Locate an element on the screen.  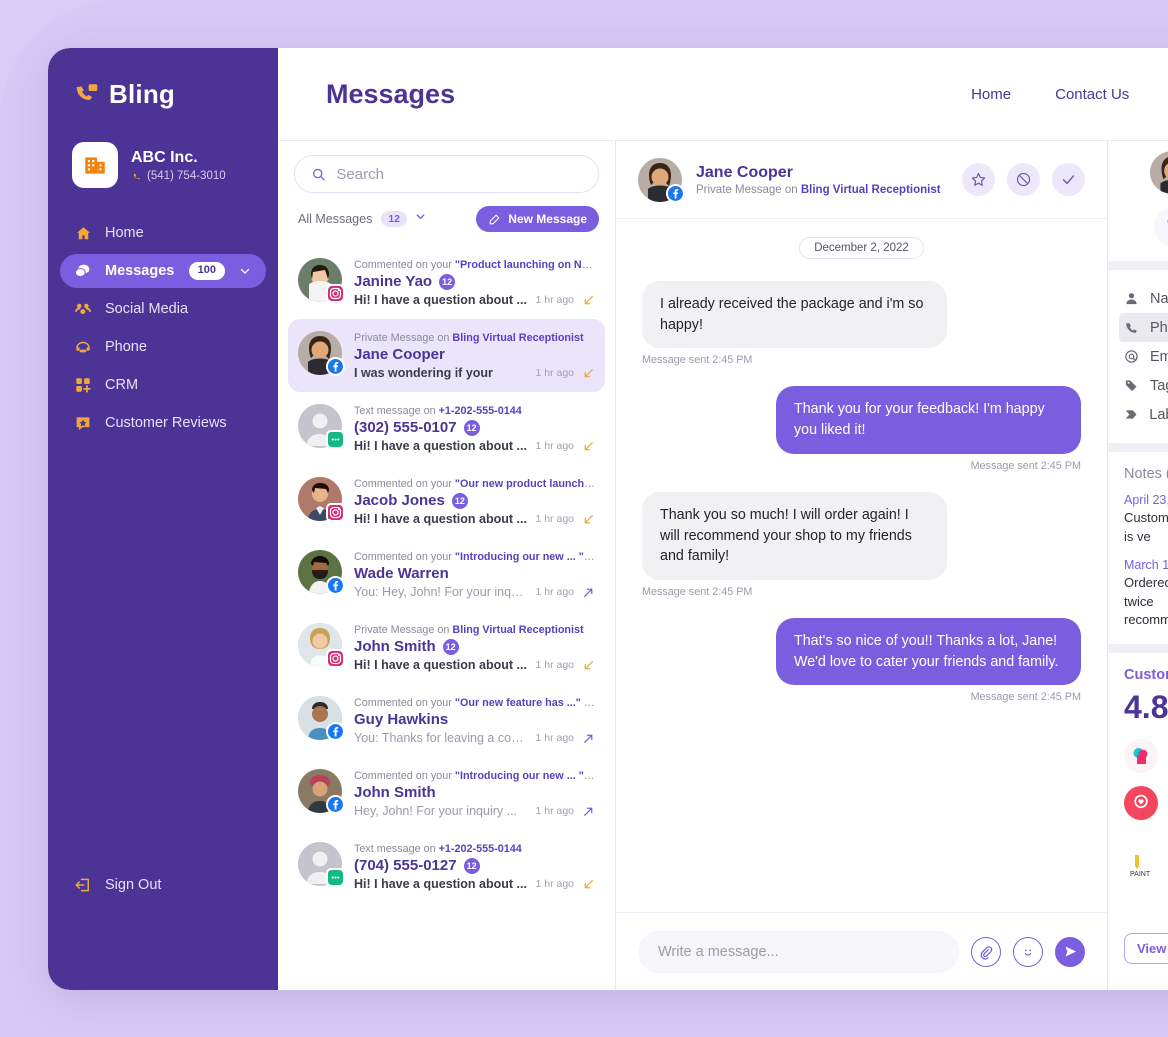
list-item-context: Text message on +1-202-555-0144 is located at coordinates (474, 849).